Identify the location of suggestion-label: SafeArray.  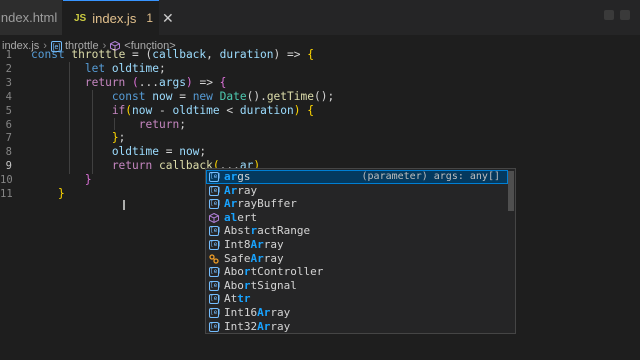
(254, 259).